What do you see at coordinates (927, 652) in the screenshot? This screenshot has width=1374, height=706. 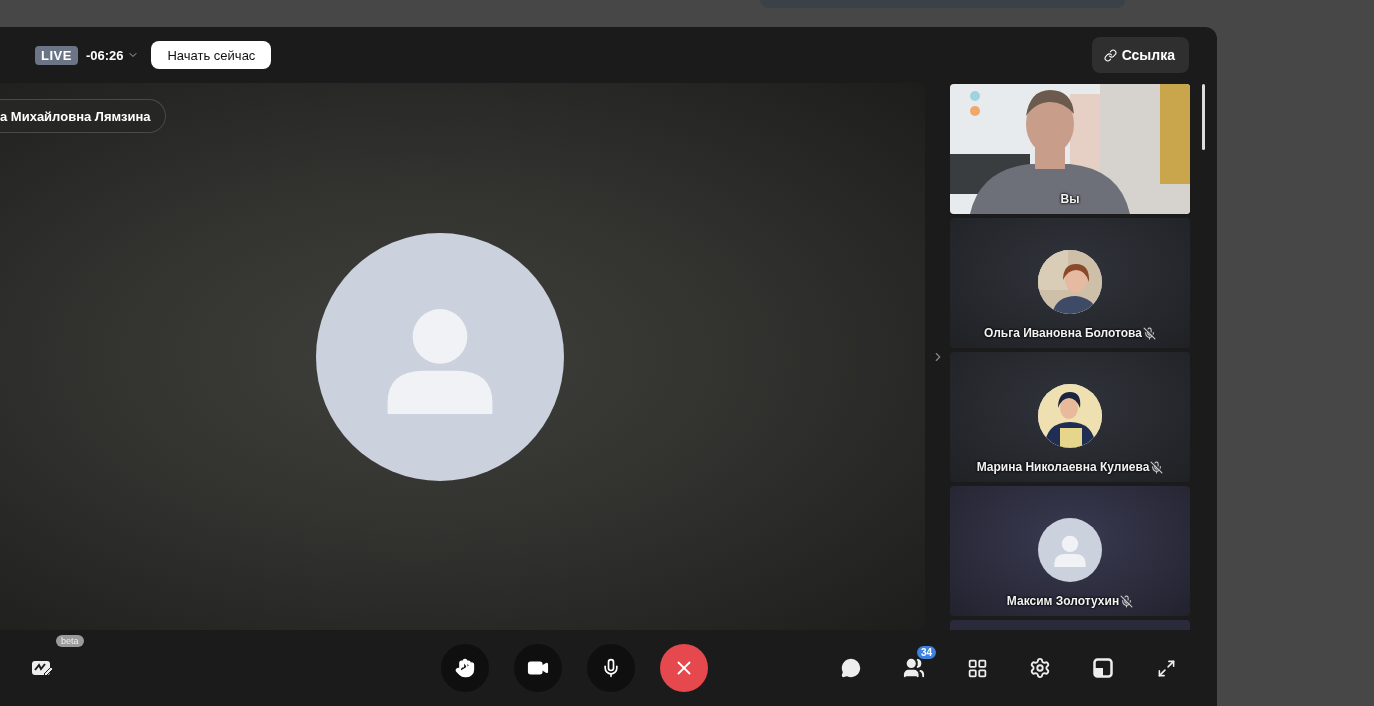 I see `participants-count: 34` at bounding box center [927, 652].